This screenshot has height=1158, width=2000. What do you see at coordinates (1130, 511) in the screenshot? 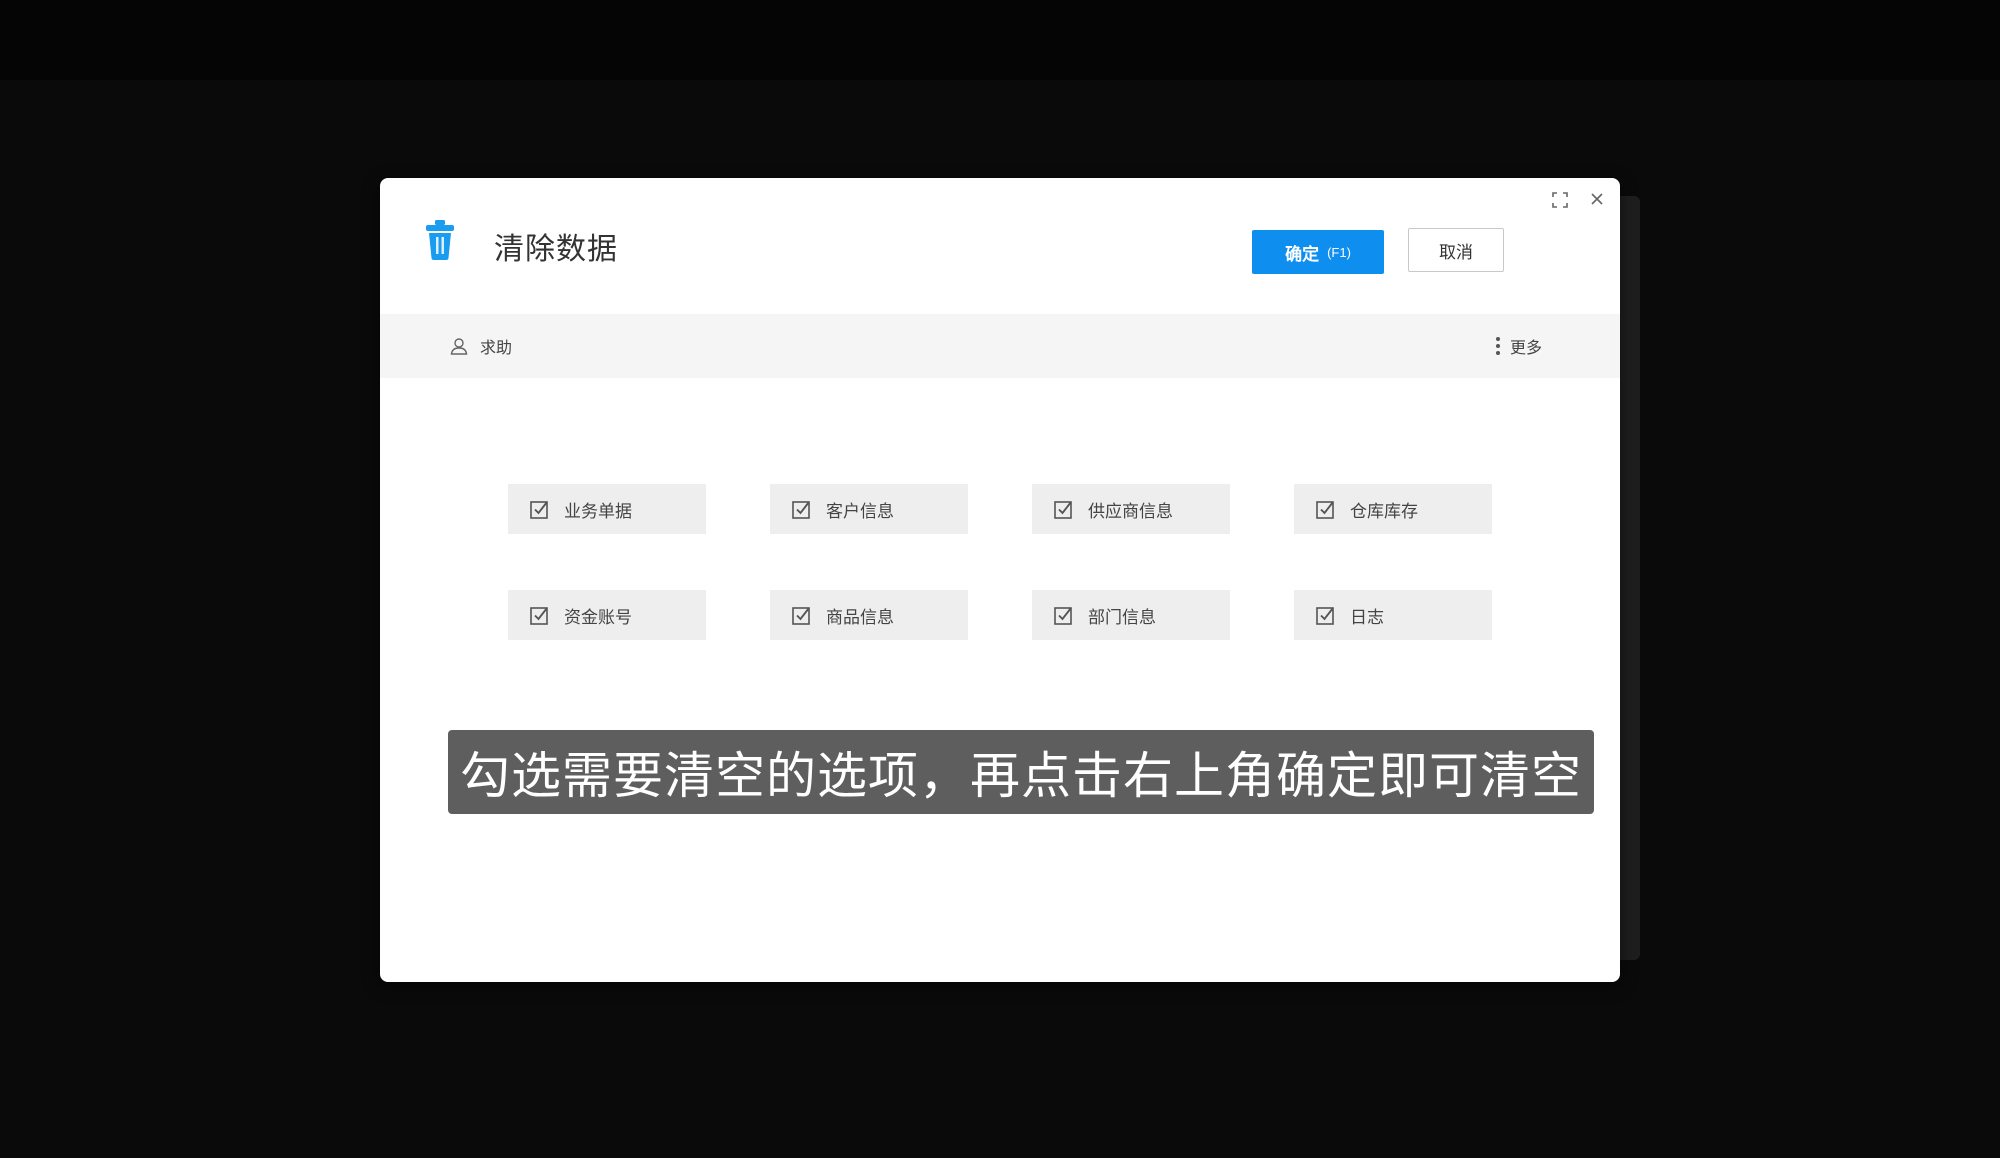
I see `option-label: 供应商信息` at bounding box center [1130, 511].